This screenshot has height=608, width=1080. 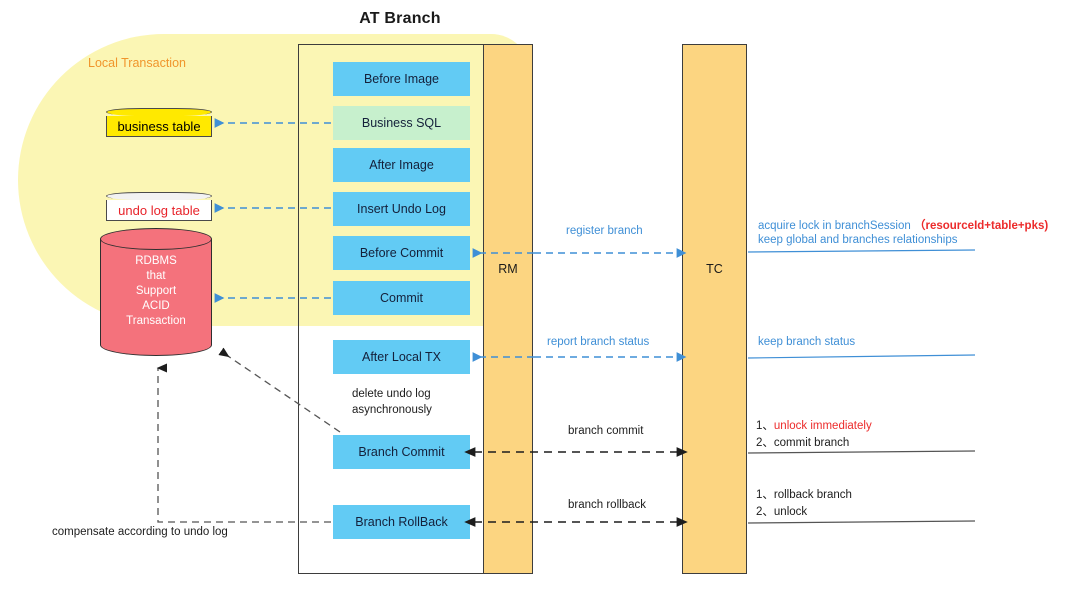 What do you see at coordinates (159, 126) in the screenshot?
I see `business-table-label: business table` at bounding box center [159, 126].